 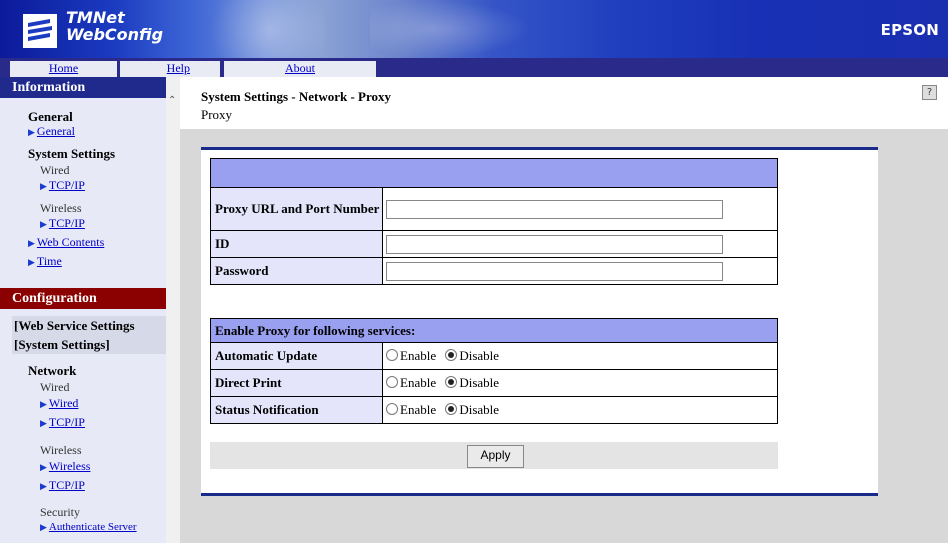 I want to click on sidebar-item-net-wireless: ▶ Wireless, so click(x=65, y=466).